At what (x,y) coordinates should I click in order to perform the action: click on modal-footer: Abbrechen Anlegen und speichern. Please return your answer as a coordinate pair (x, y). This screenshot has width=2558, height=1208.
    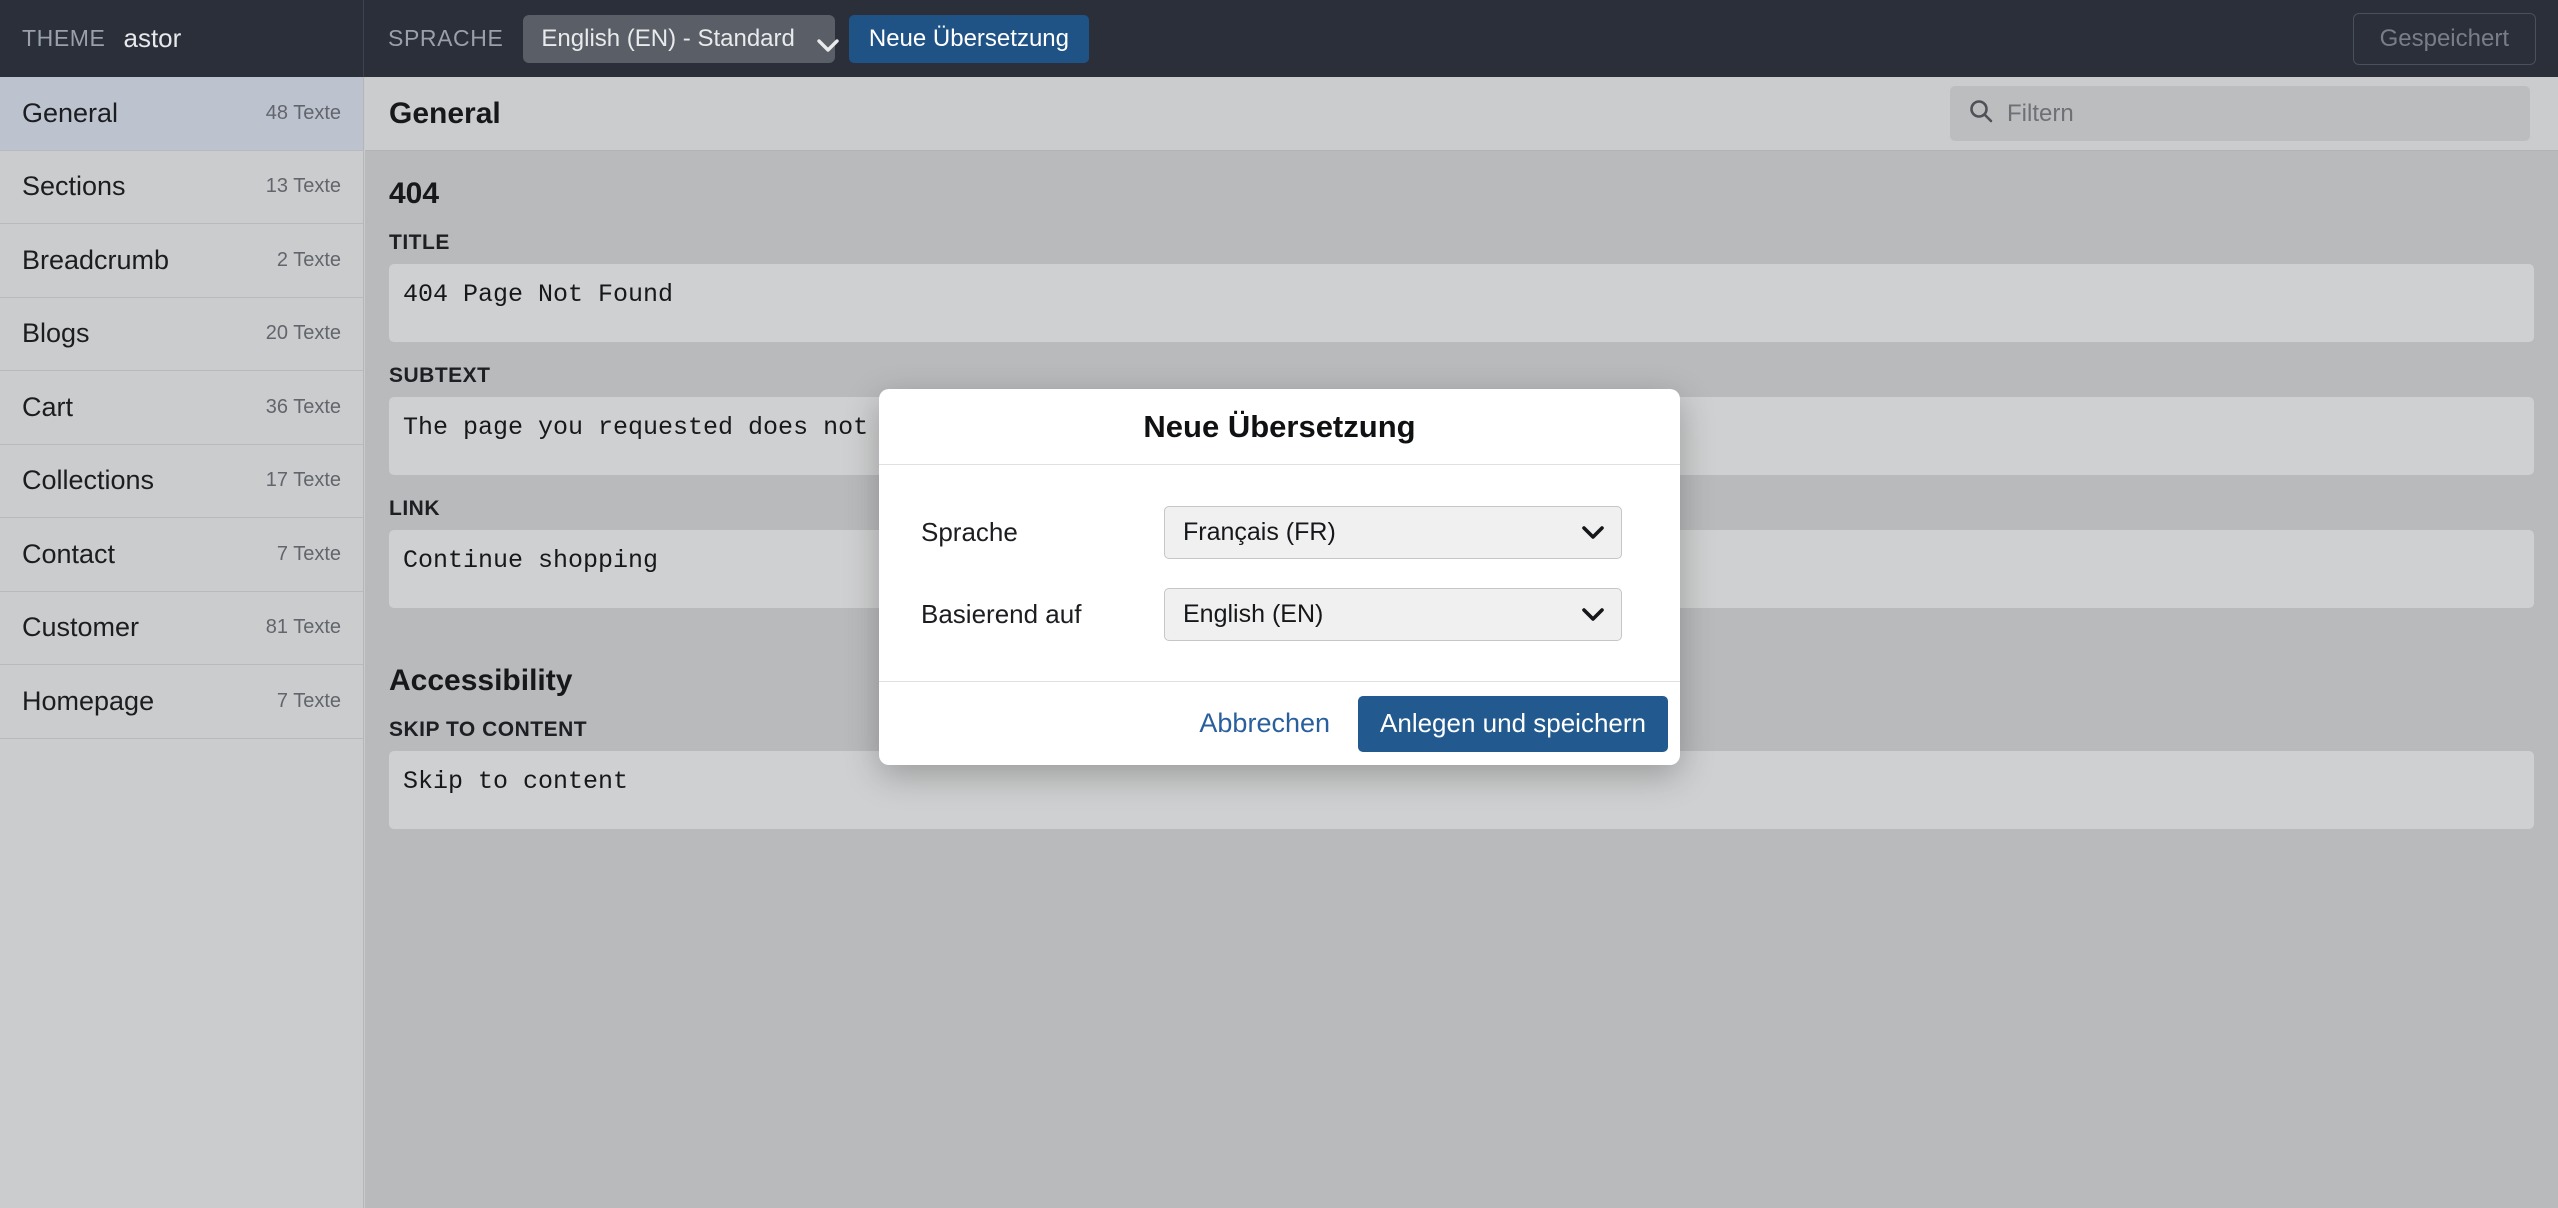
    Looking at the image, I should click on (1279, 723).